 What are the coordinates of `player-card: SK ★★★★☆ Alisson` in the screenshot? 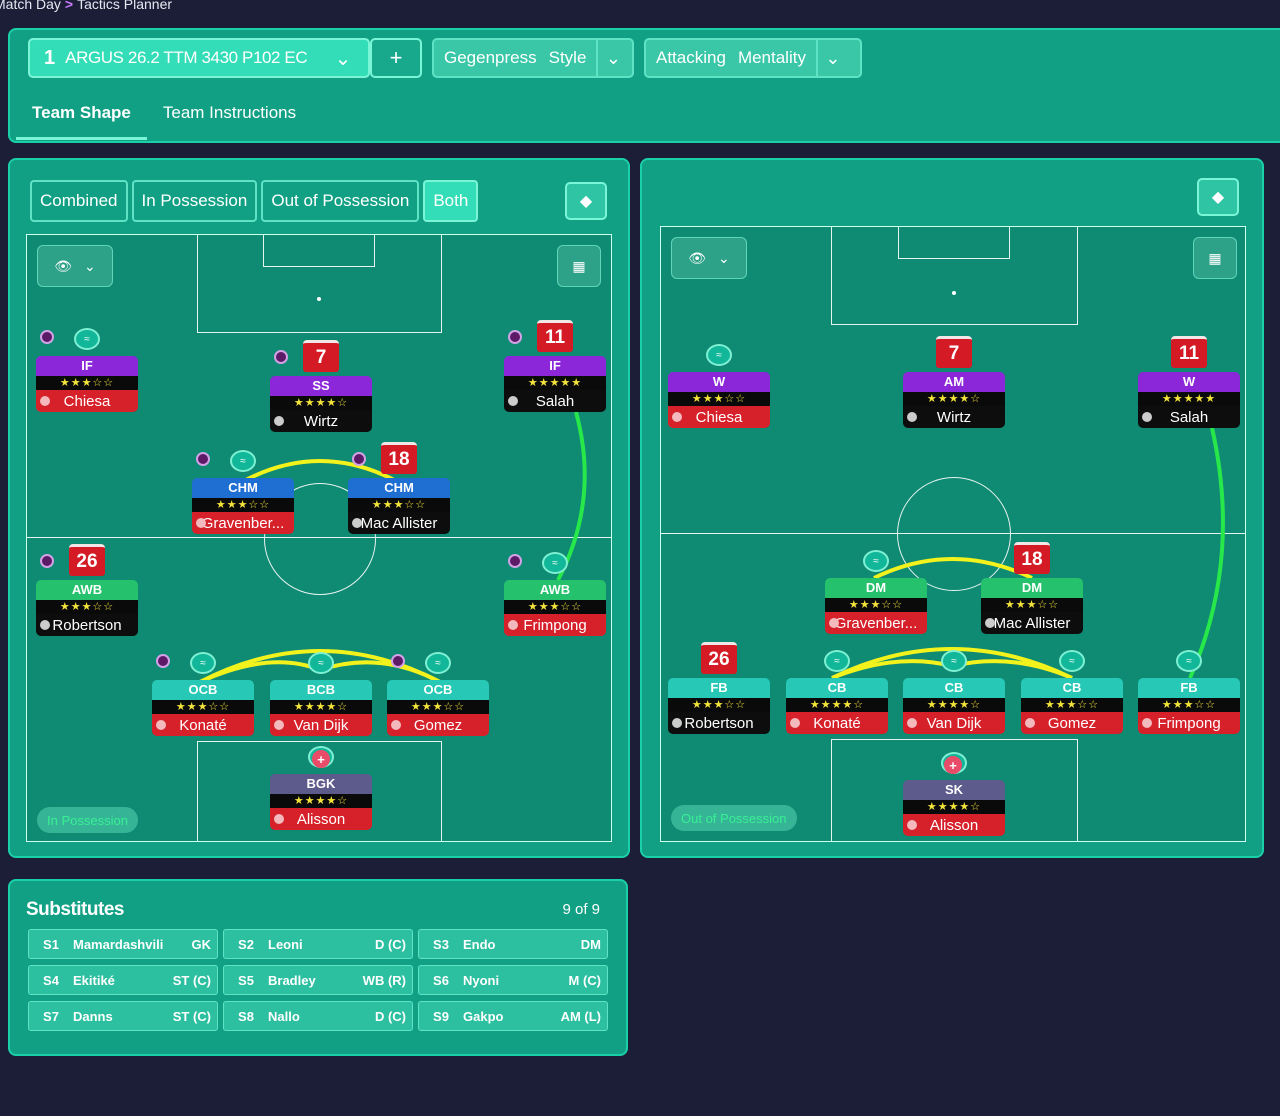 It's located at (954, 808).